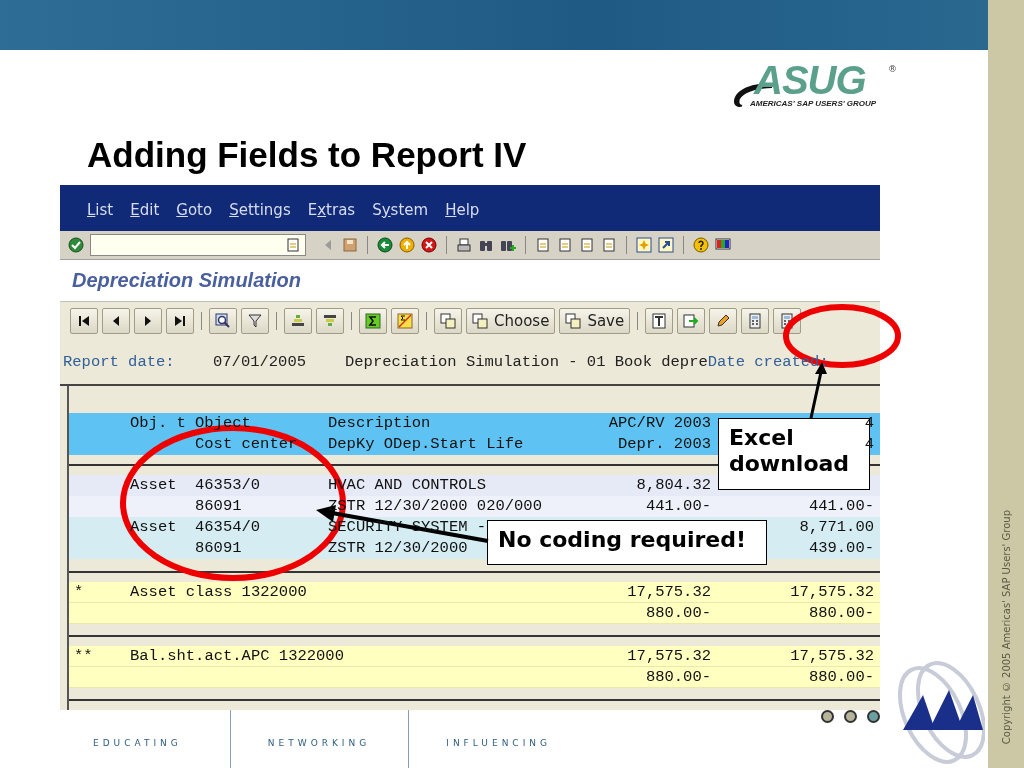 Image resolution: width=1024 pixels, height=768 pixels. Describe the element at coordinates (666, 244) in the screenshot. I see `arrow-window-icon` at that location.